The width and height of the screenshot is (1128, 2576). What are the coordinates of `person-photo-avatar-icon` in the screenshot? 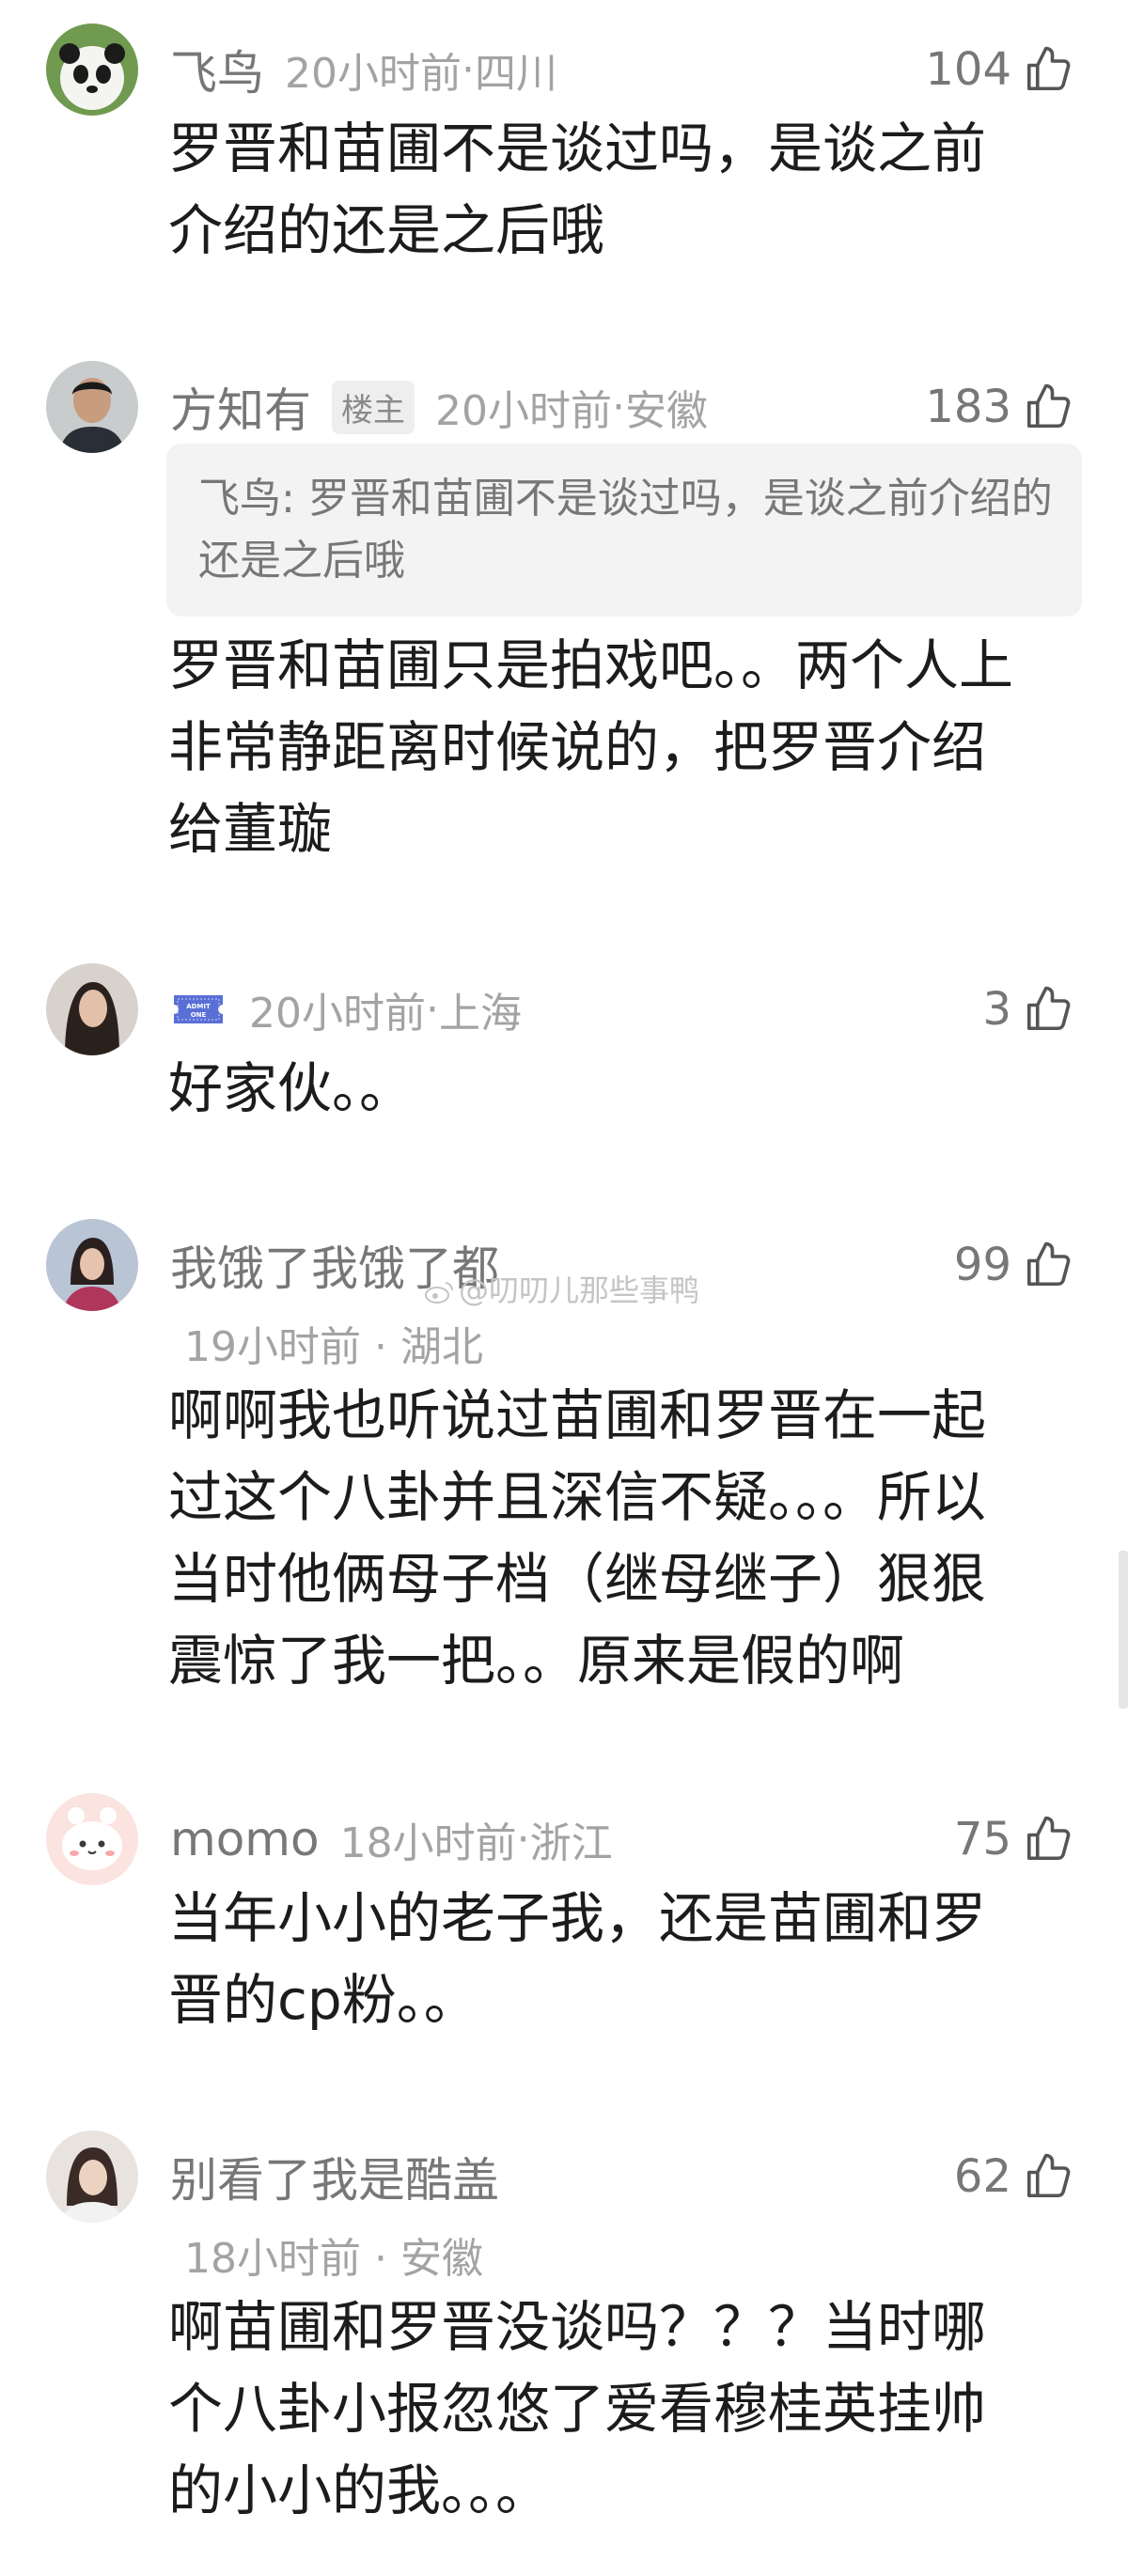 It's located at (92, 2177).